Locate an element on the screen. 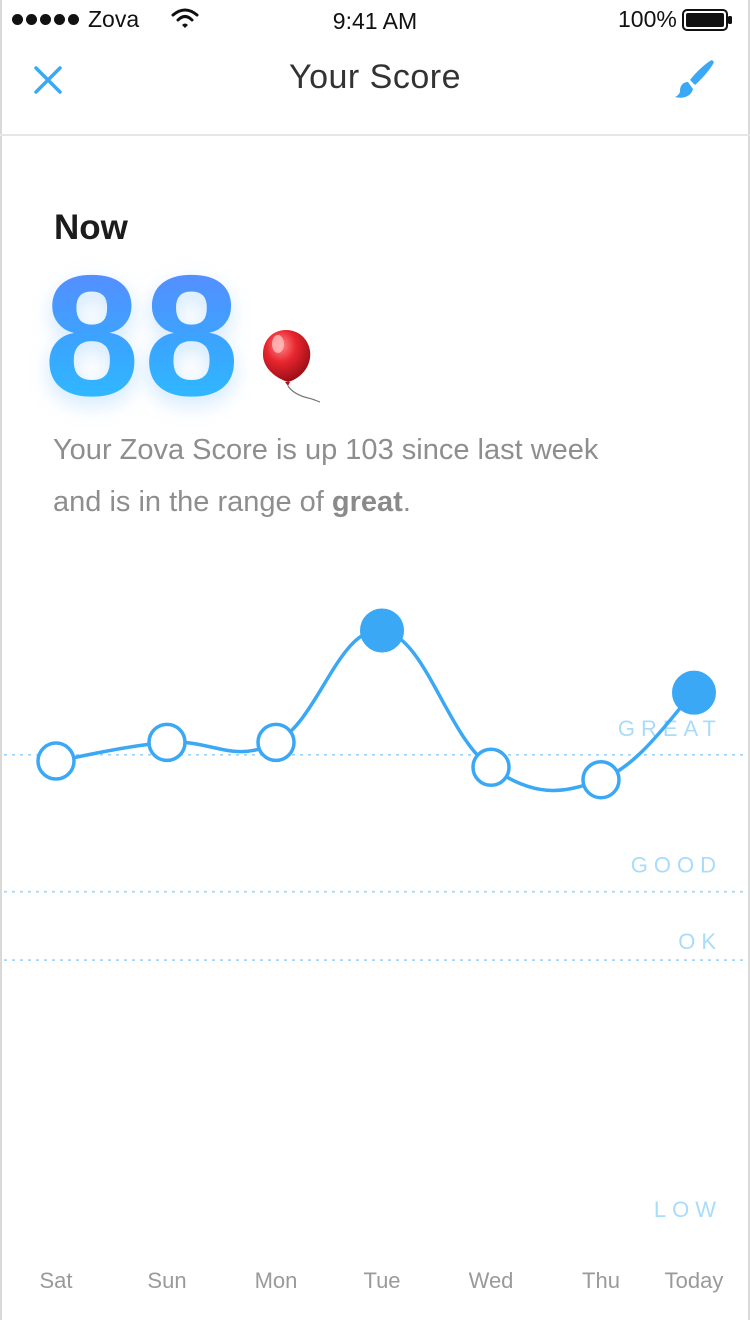  zone-label-ok: OK is located at coordinates (700, 941).